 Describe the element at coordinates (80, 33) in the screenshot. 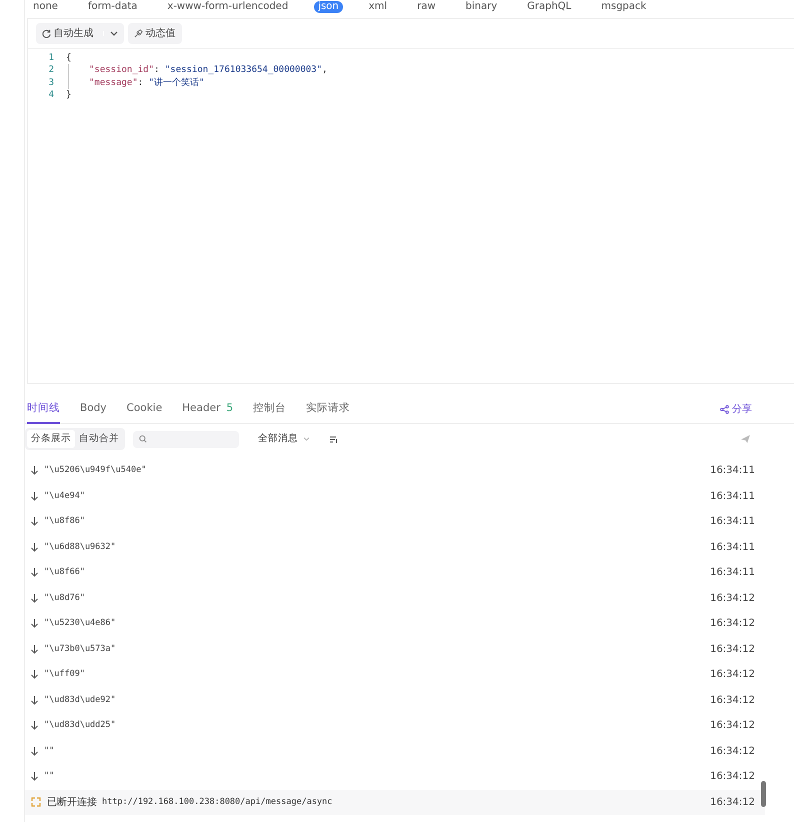

I see `generate-button: 自动生成` at that location.